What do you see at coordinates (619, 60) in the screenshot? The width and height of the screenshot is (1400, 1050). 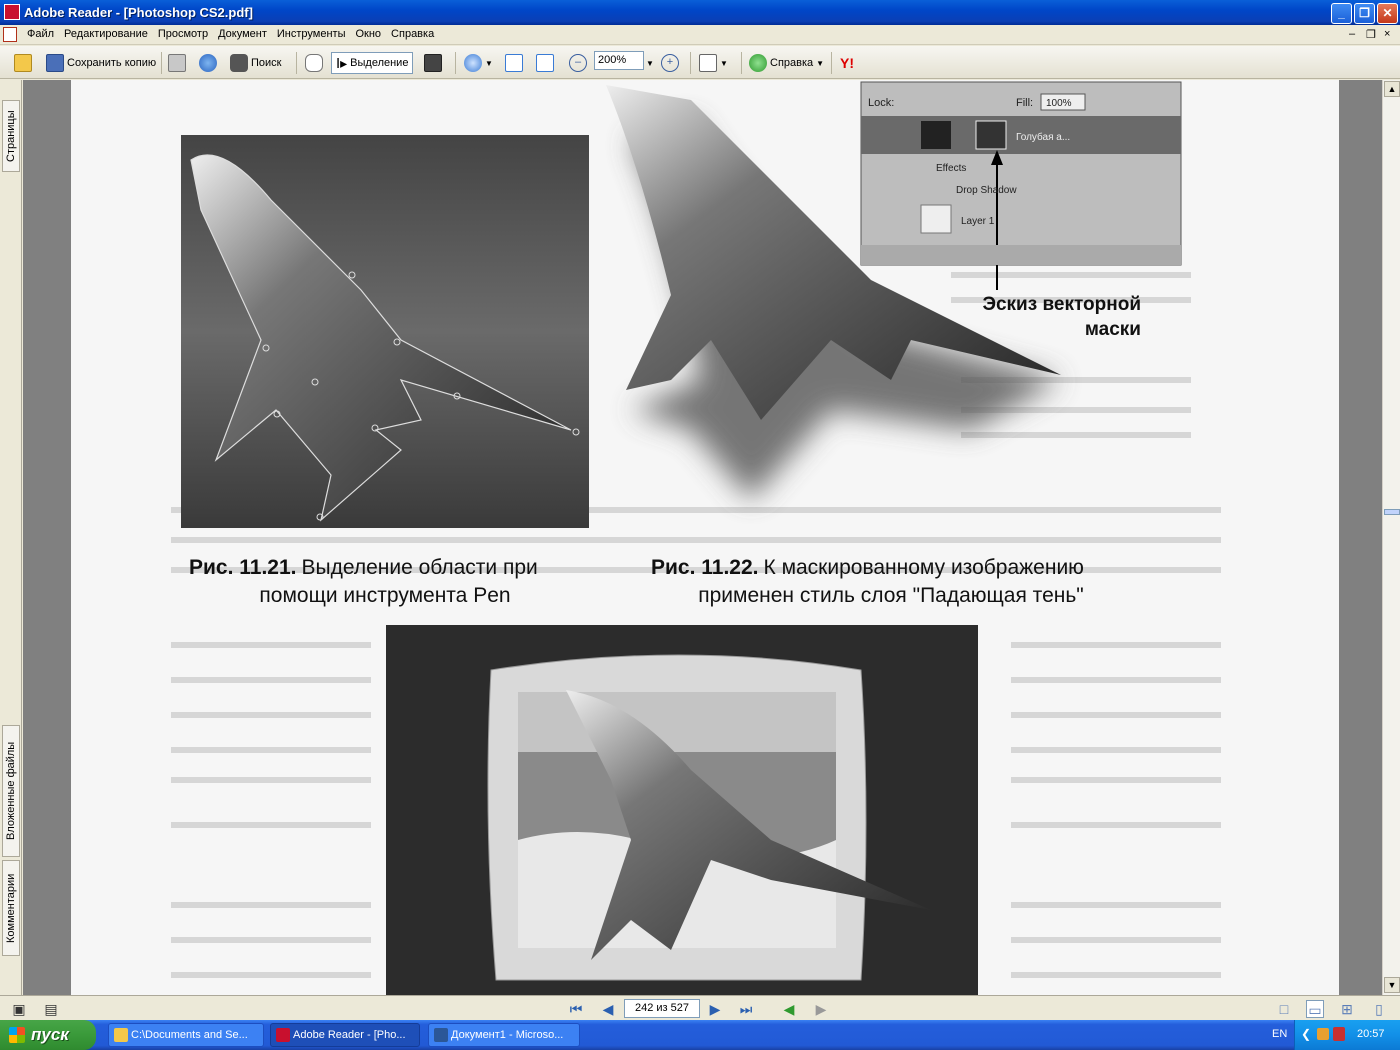 I see `zoom-input: 200%` at bounding box center [619, 60].